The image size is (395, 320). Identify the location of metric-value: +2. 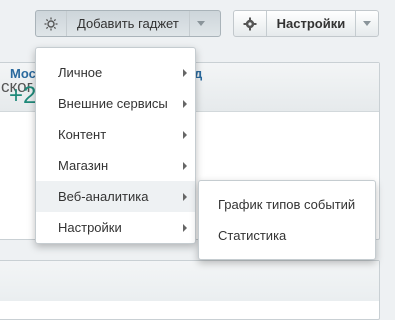
(23, 95).